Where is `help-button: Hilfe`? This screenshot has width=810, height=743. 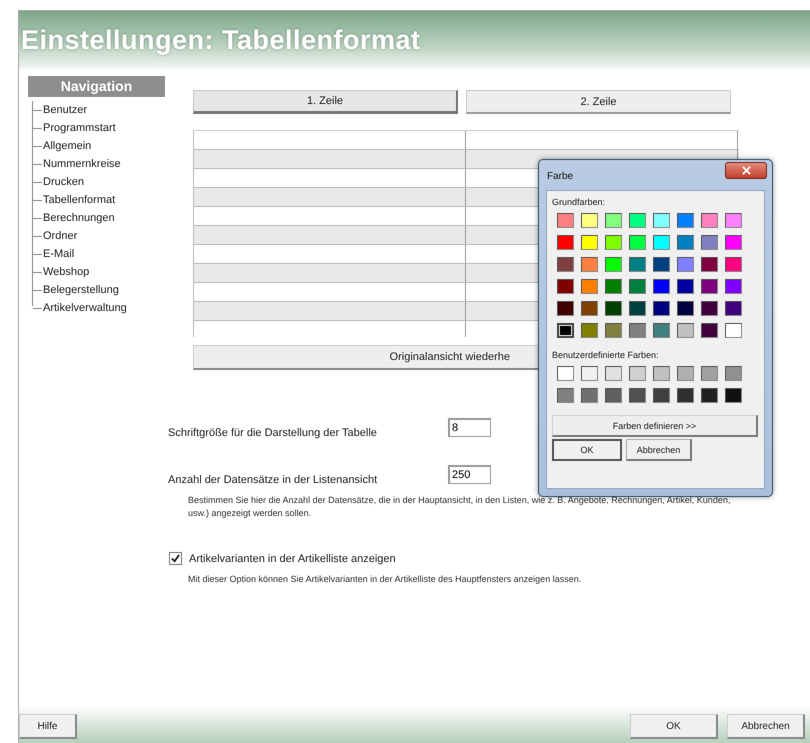
help-button: Hilfe is located at coordinates (48, 726).